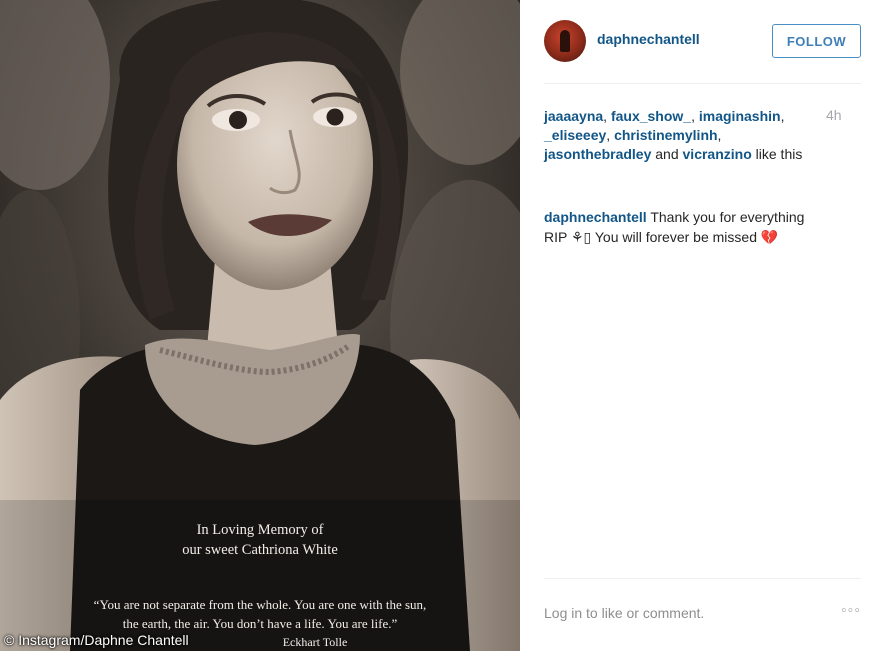  Describe the element at coordinates (702, 42) in the screenshot. I see `post-header: daphnechantell FOLLOW` at that location.